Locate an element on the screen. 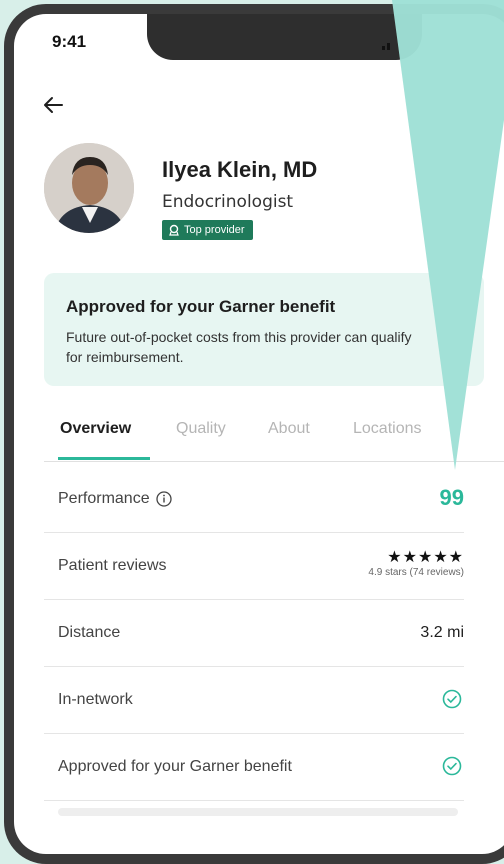 This screenshot has height=864, width=504. performance-label-wrap: Performance is located at coordinates (115, 499).